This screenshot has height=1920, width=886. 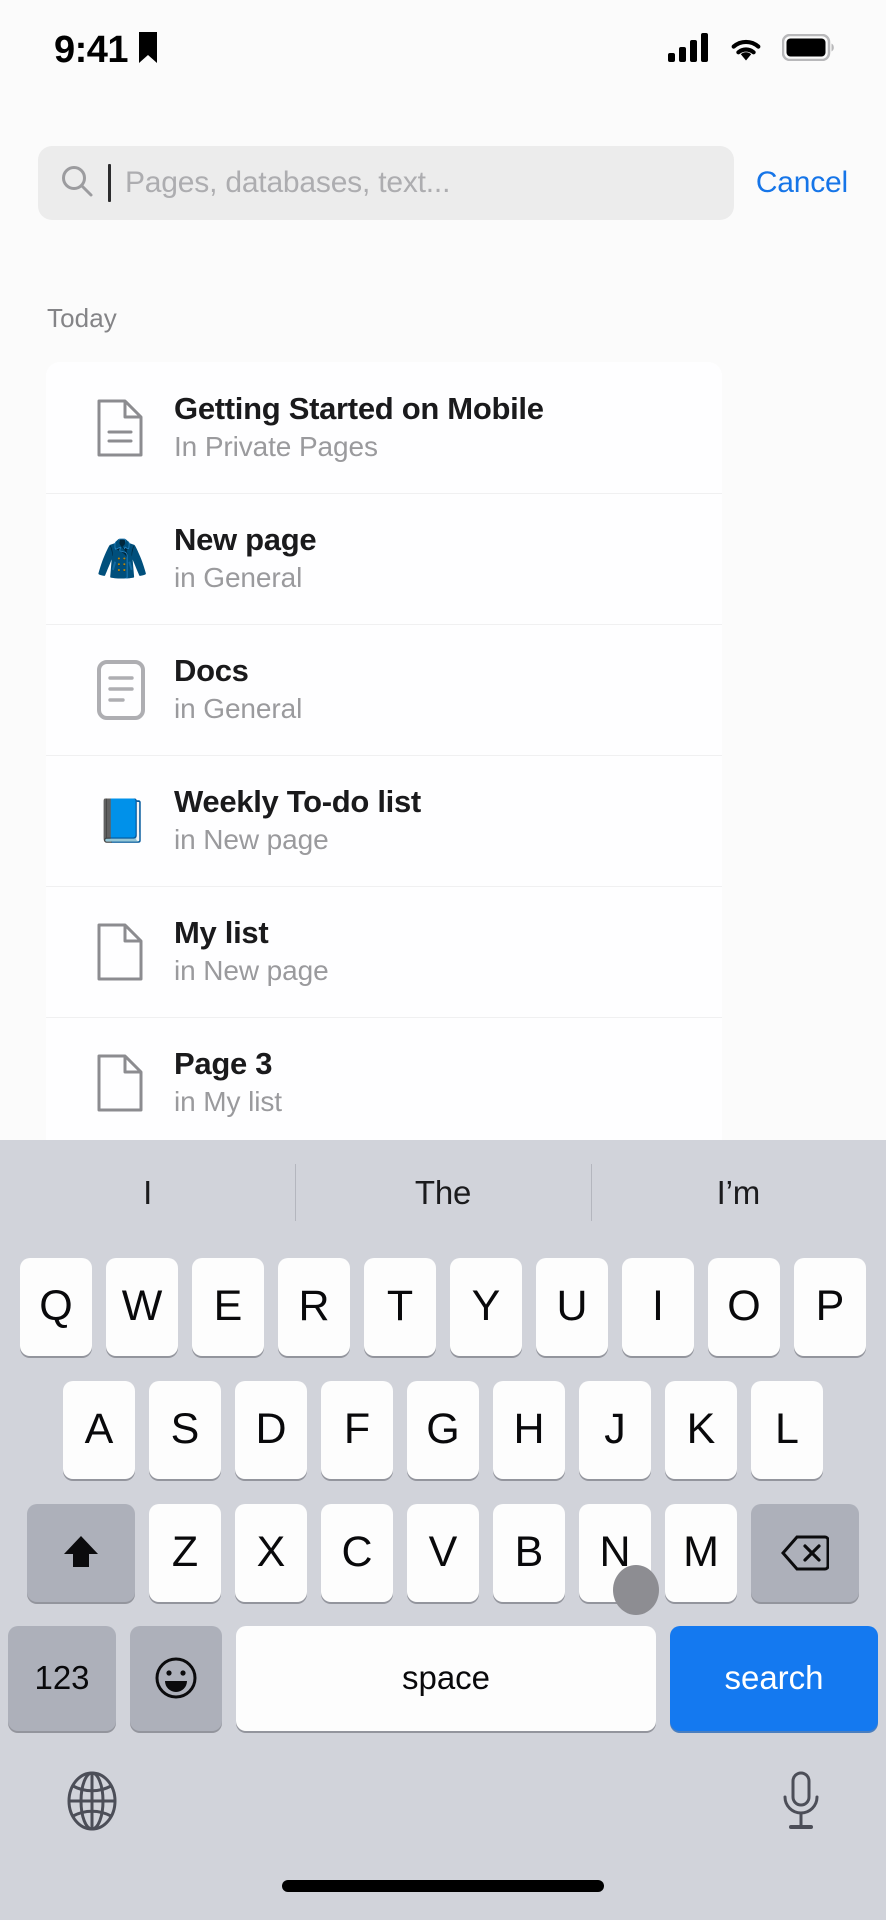 What do you see at coordinates (701, 1429) in the screenshot?
I see `key-k: K` at bounding box center [701, 1429].